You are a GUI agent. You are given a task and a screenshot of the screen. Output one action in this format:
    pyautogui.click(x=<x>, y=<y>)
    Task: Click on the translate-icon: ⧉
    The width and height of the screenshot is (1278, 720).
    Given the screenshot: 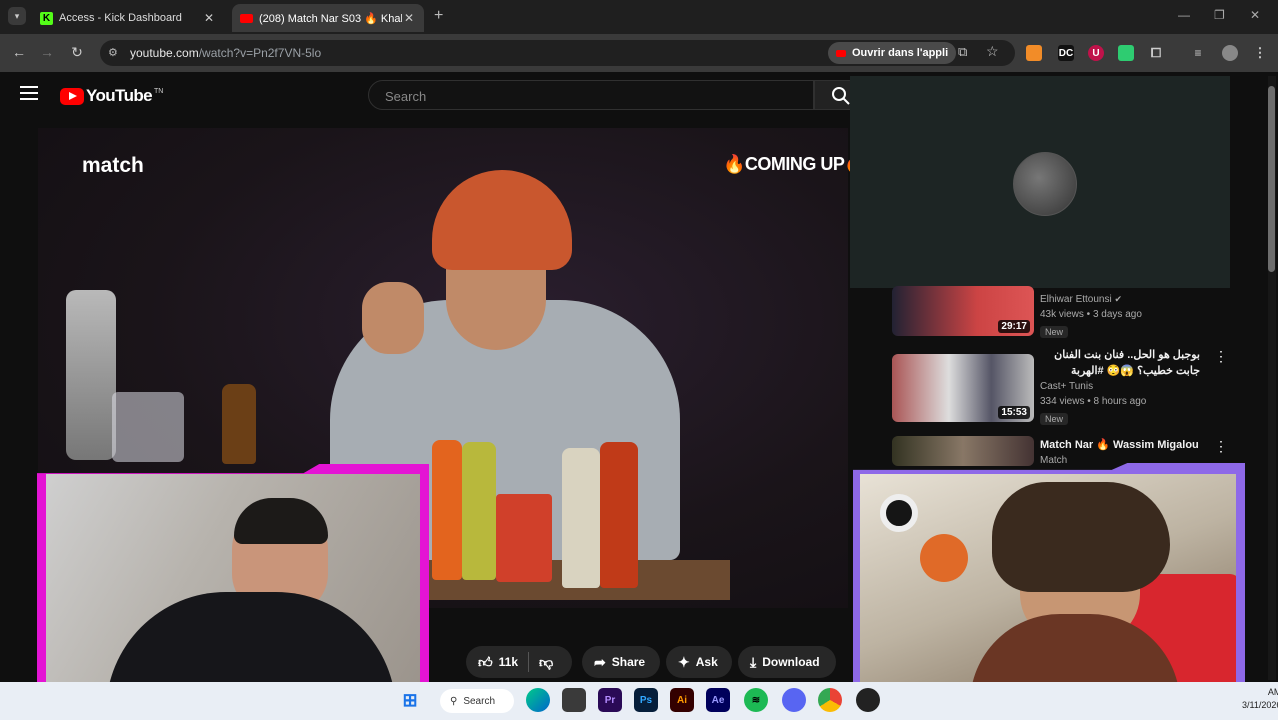 What is the action you would take?
    pyautogui.click(x=962, y=52)
    